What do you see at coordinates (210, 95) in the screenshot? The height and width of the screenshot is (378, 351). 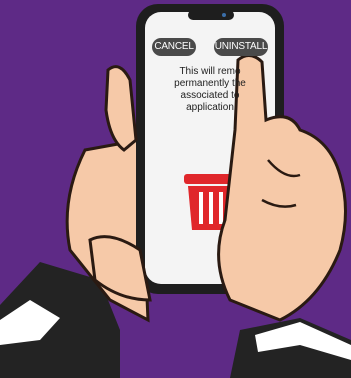 I see `message-line: associated to` at bounding box center [210, 95].